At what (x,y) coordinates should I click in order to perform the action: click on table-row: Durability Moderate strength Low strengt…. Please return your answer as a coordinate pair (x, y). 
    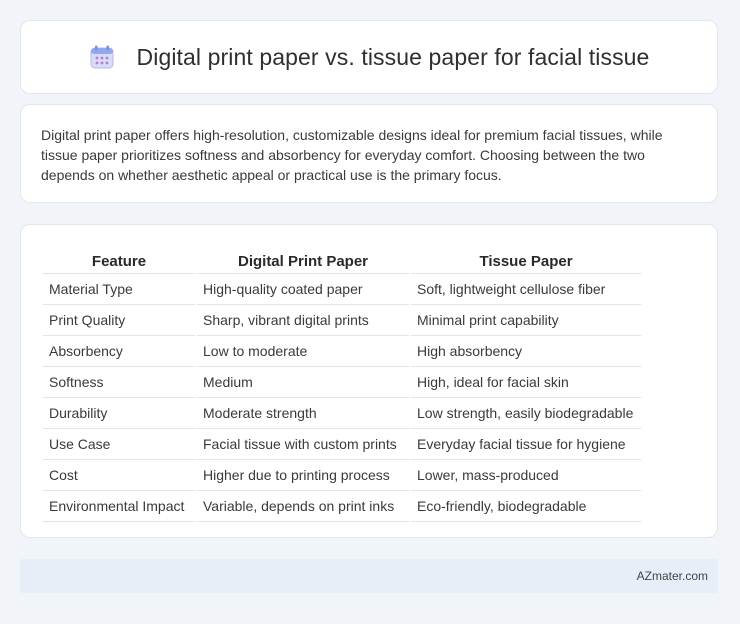
    Looking at the image, I should click on (342, 413).